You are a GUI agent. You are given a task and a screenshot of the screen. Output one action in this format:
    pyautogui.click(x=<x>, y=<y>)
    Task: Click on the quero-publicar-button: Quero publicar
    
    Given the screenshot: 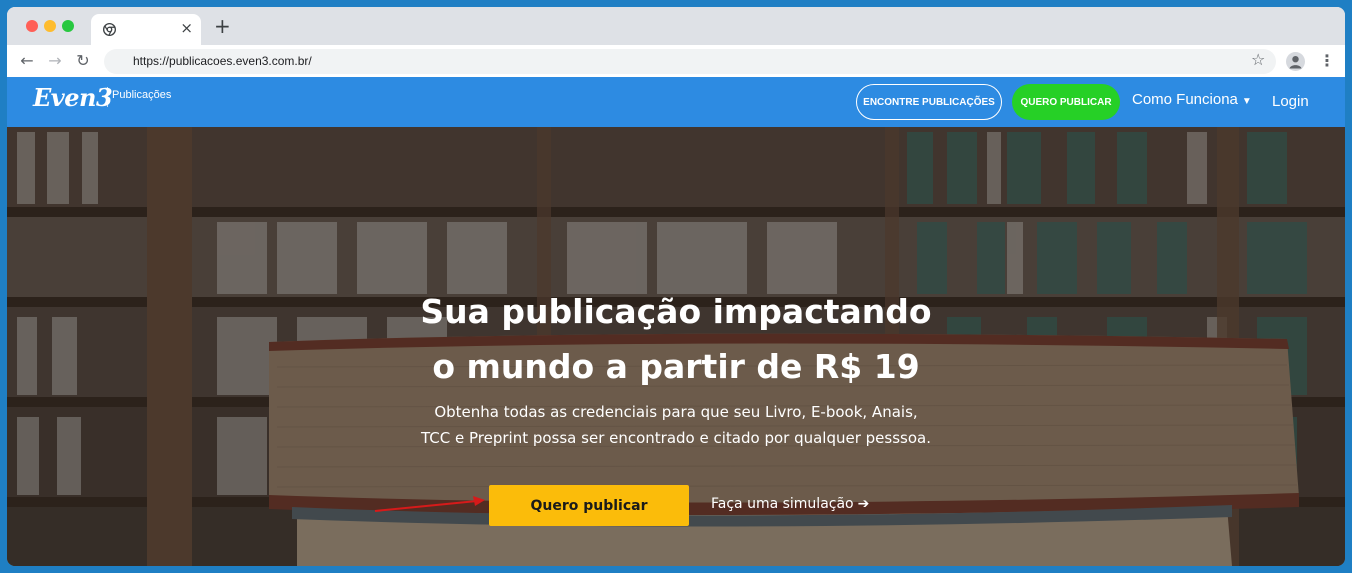 What is the action you would take?
    pyautogui.click(x=589, y=505)
    